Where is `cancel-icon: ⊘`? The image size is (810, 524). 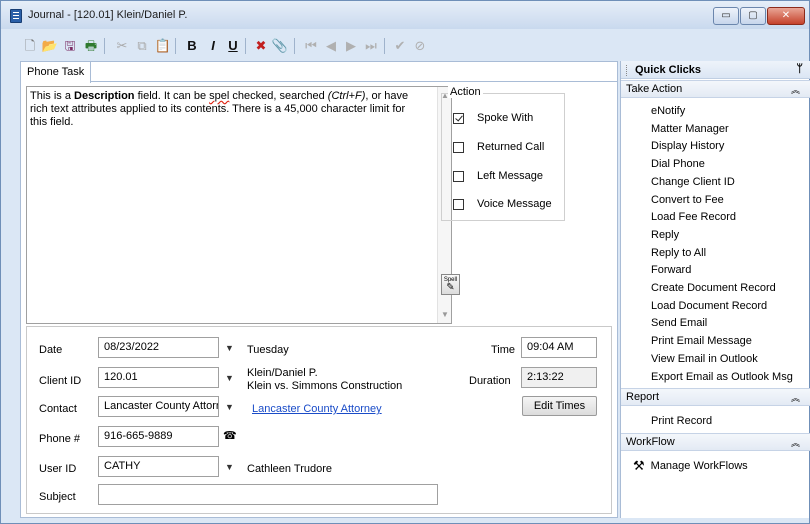
cancel-icon: ⊘ is located at coordinates (420, 46).